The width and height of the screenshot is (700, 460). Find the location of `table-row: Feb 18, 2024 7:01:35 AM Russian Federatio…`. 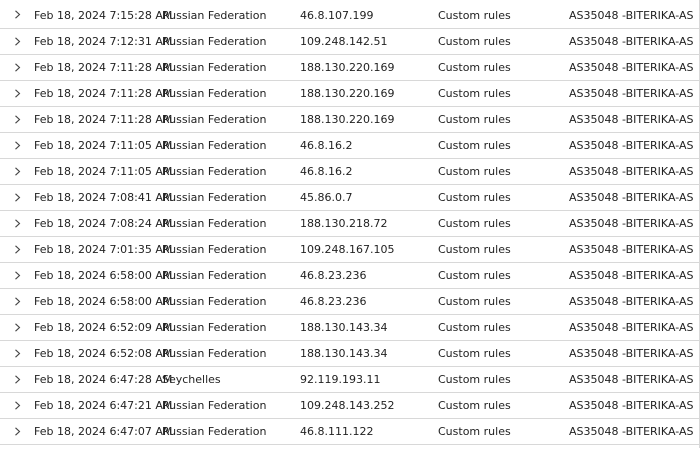

table-row: Feb 18, 2024 7:01:35 AM Russian Federatio… is located at coordinates (350, 250).